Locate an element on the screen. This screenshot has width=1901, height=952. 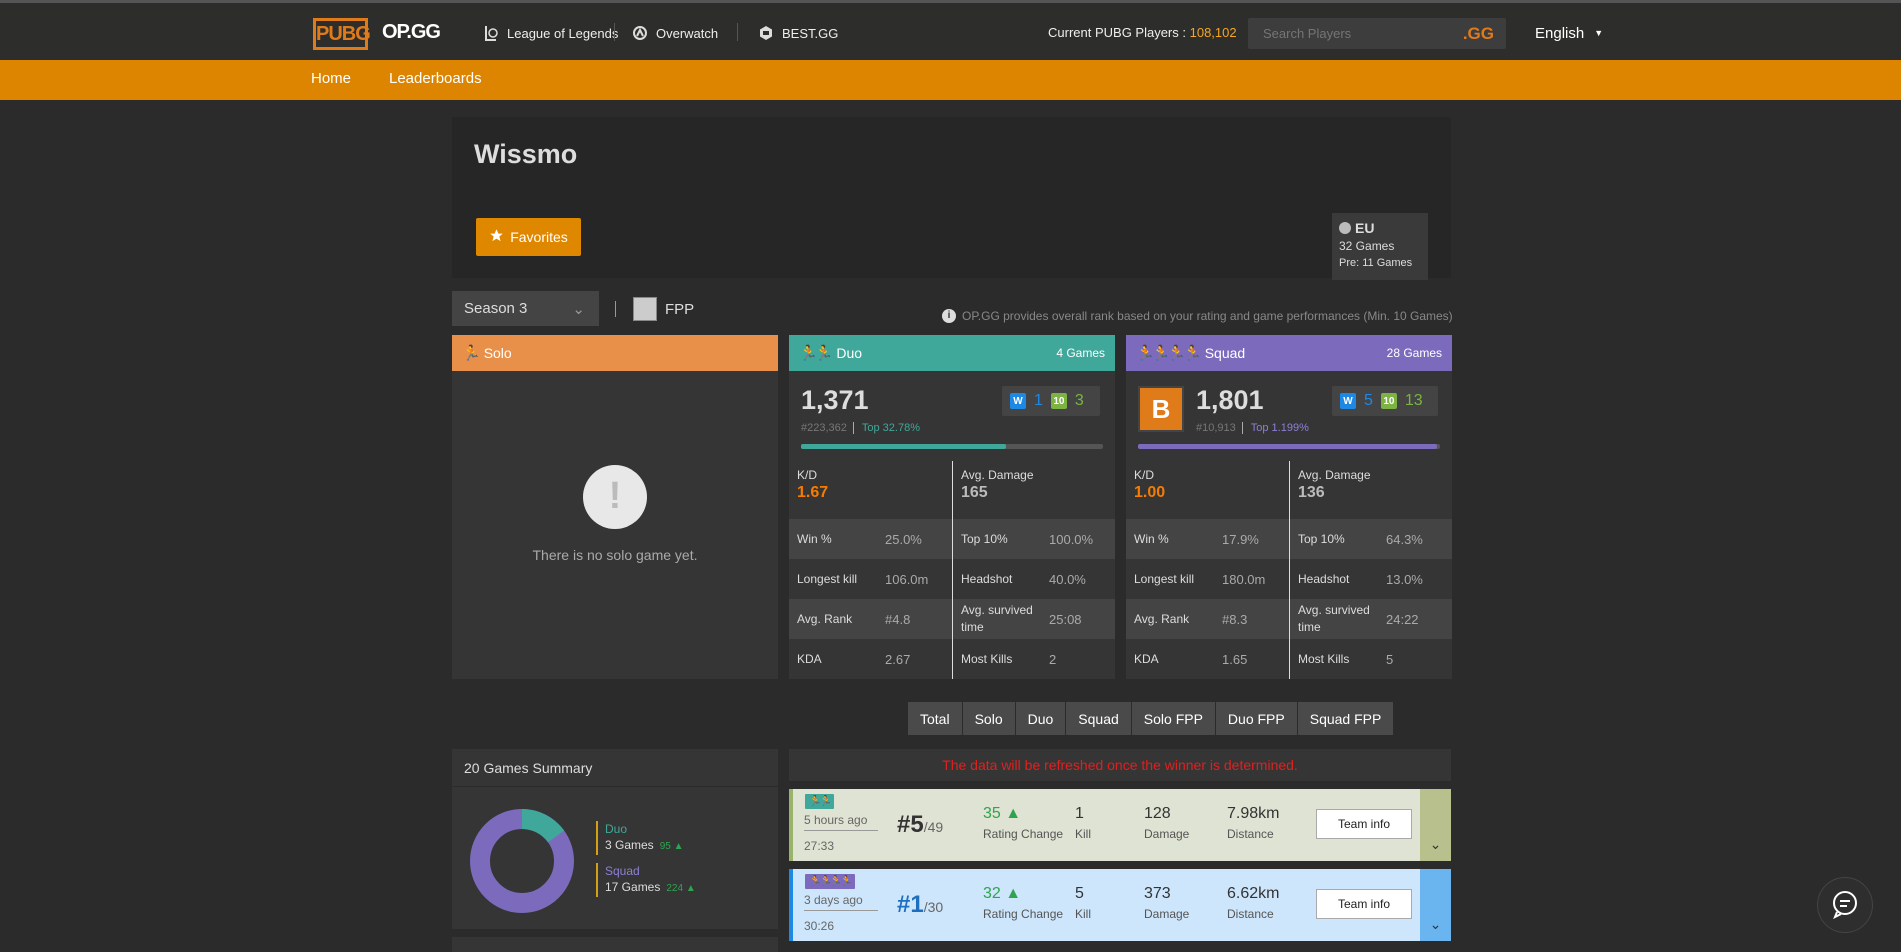
match-distance: 6.62km Distance is located at coordinates (1253, 903).